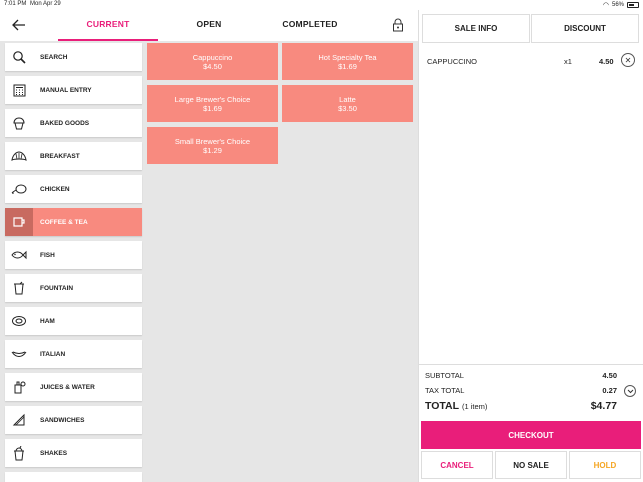 This screenshot has width=643, height=482. What do you see at coordinates (19, 354) in the screenshot?
I see `pasta-icon` at bounding box center [19, 354].